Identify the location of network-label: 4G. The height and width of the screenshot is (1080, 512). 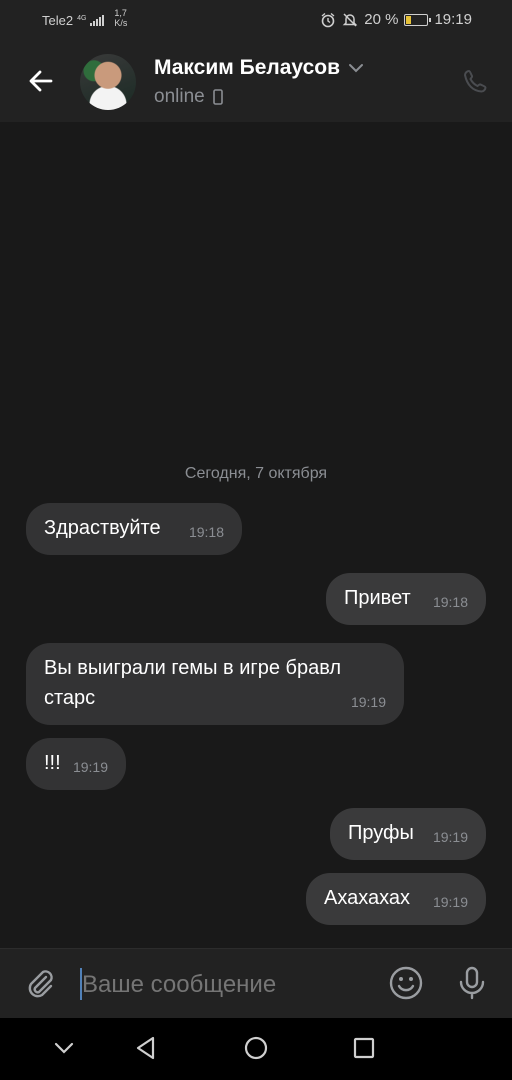
(82, 18).